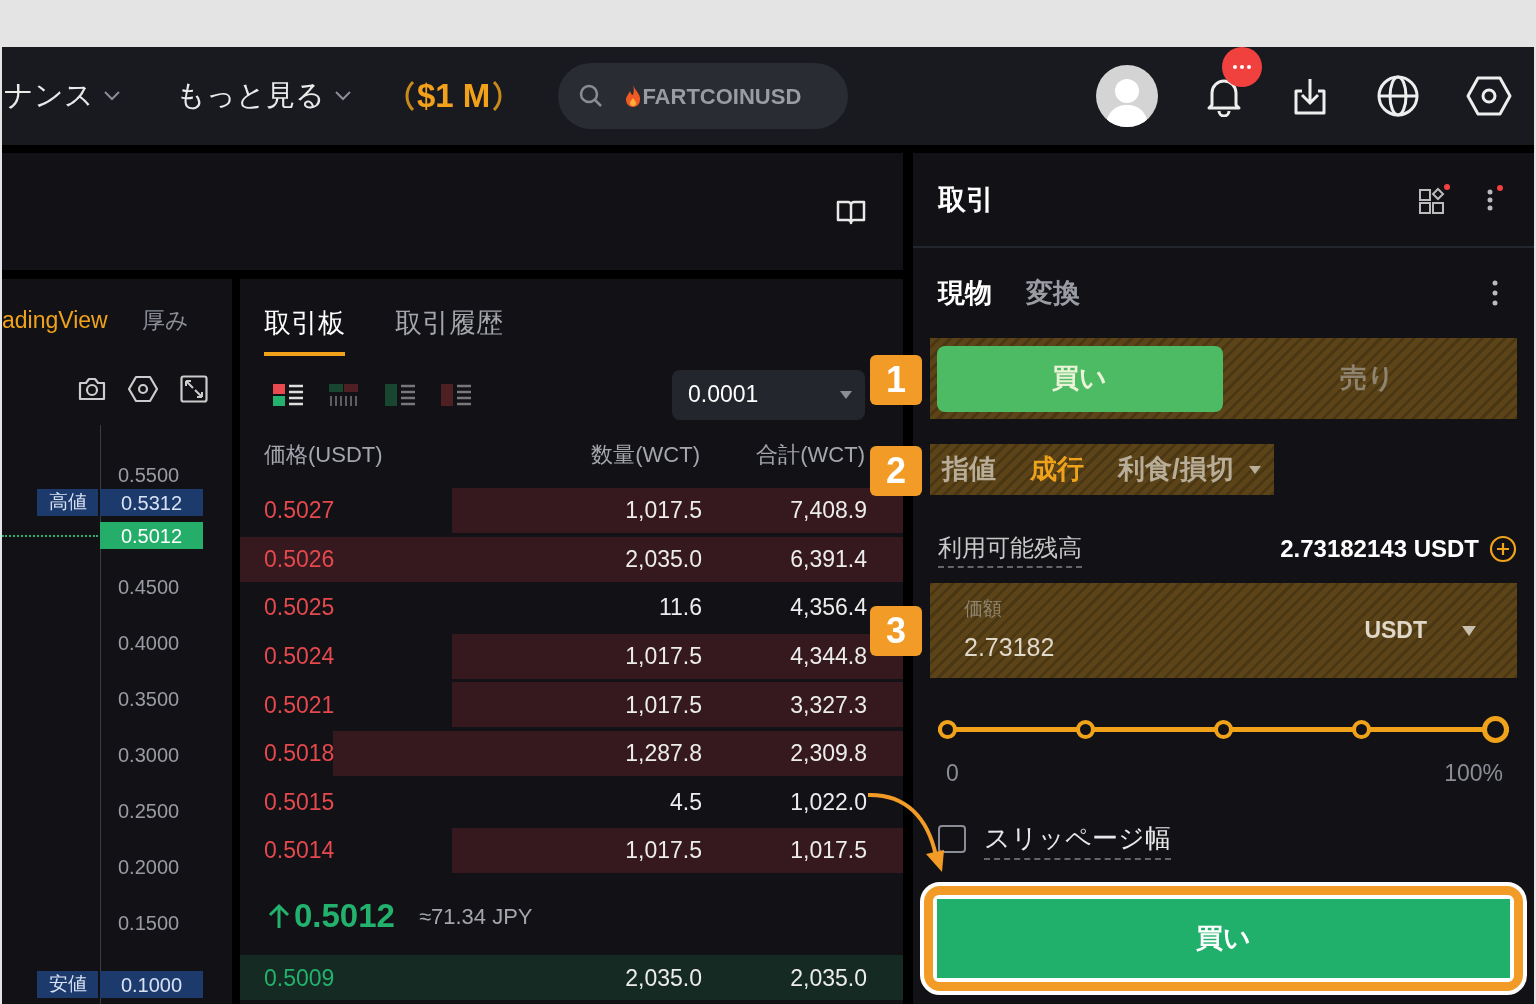 This screenshot has height=1004, width=1536. Describe the element at coordinates (149, 699) in the screenshot. I see `axis-label: 0.3500` at that location.